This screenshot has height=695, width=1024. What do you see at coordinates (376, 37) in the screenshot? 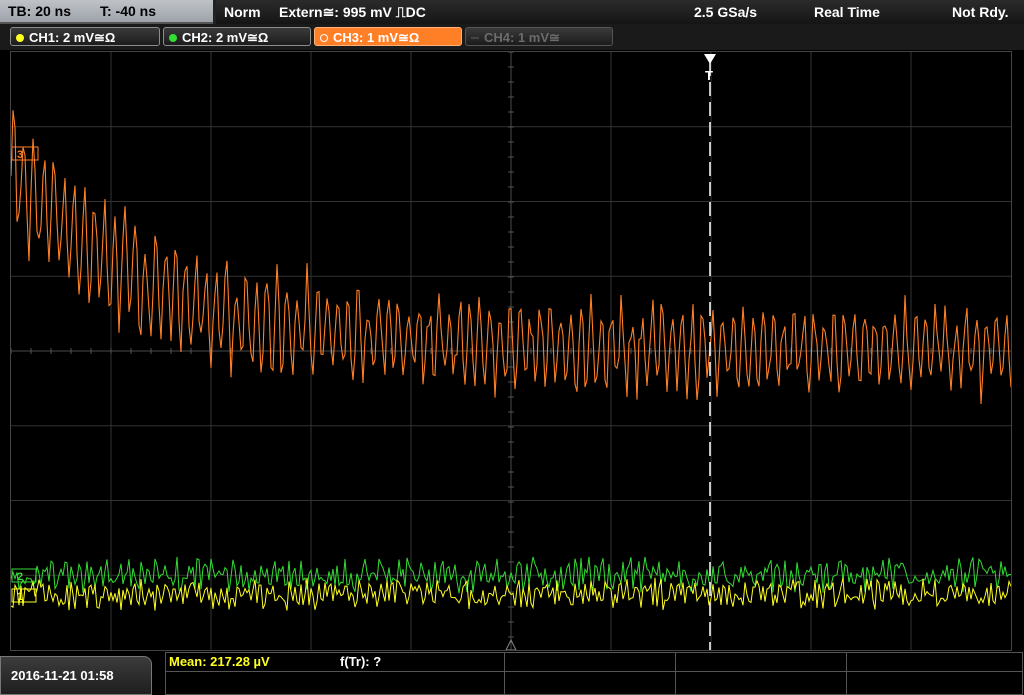
I see `channel-3-label: CH3: 1 mV≅Ω` at bounding box center [376, 37].